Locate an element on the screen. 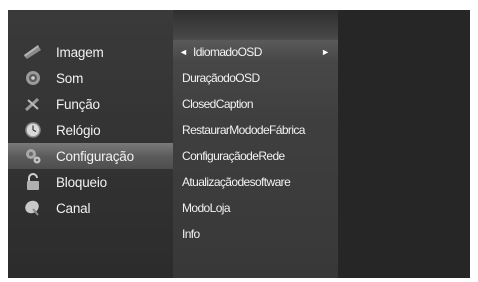 Image resolution: width=478 pixels, height=282 pixels. menu-item-label: Imagem is located at coordinates (80, 52).